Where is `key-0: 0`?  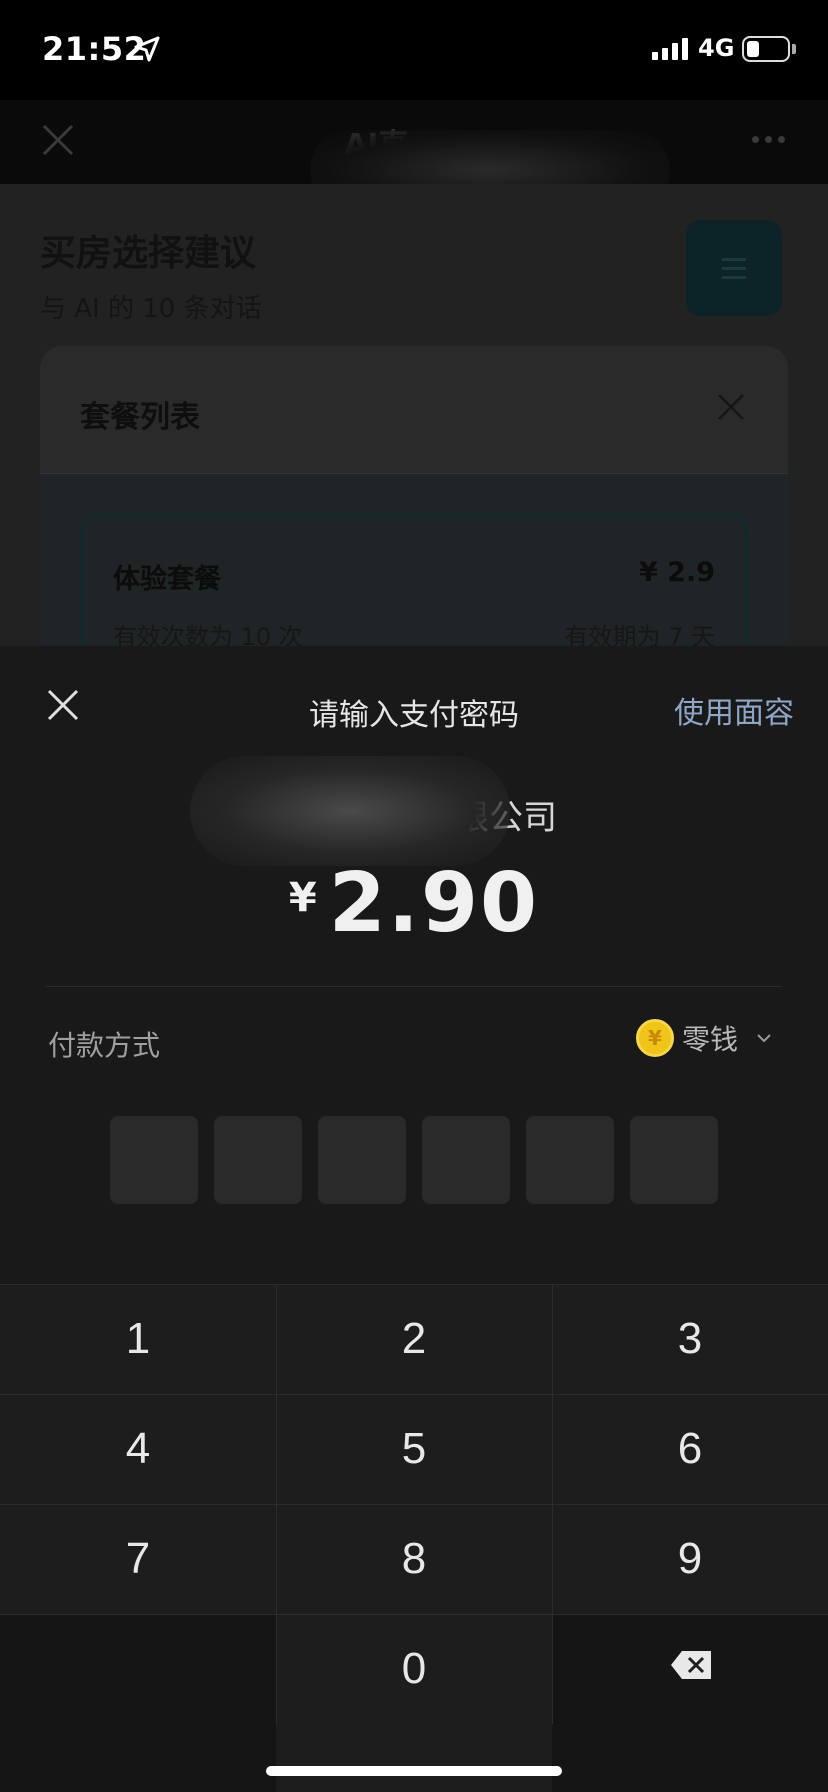 key-0: 0 is located at coordinates (414, 1669).